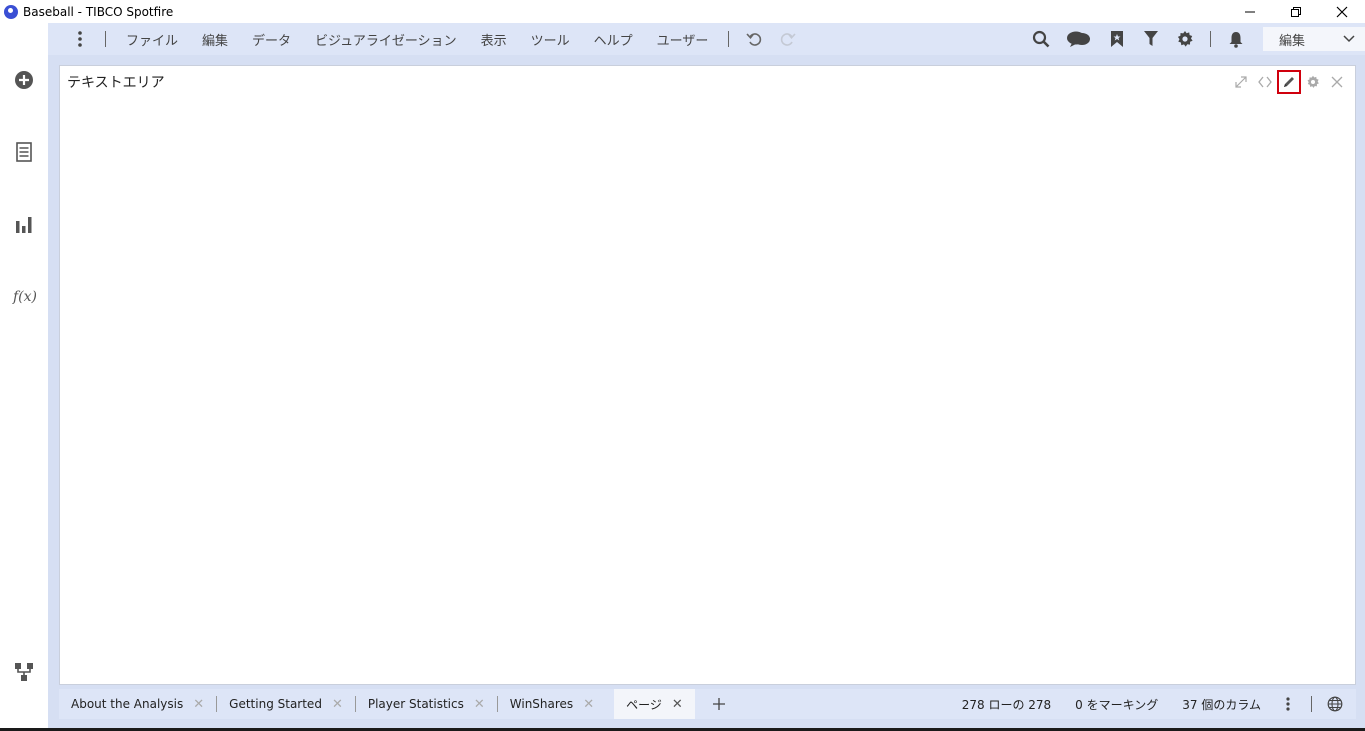 Image resolution: width=1365 pixels, height=731 pixels. I want to click on chevron-down-icon, so click(1349, 39).